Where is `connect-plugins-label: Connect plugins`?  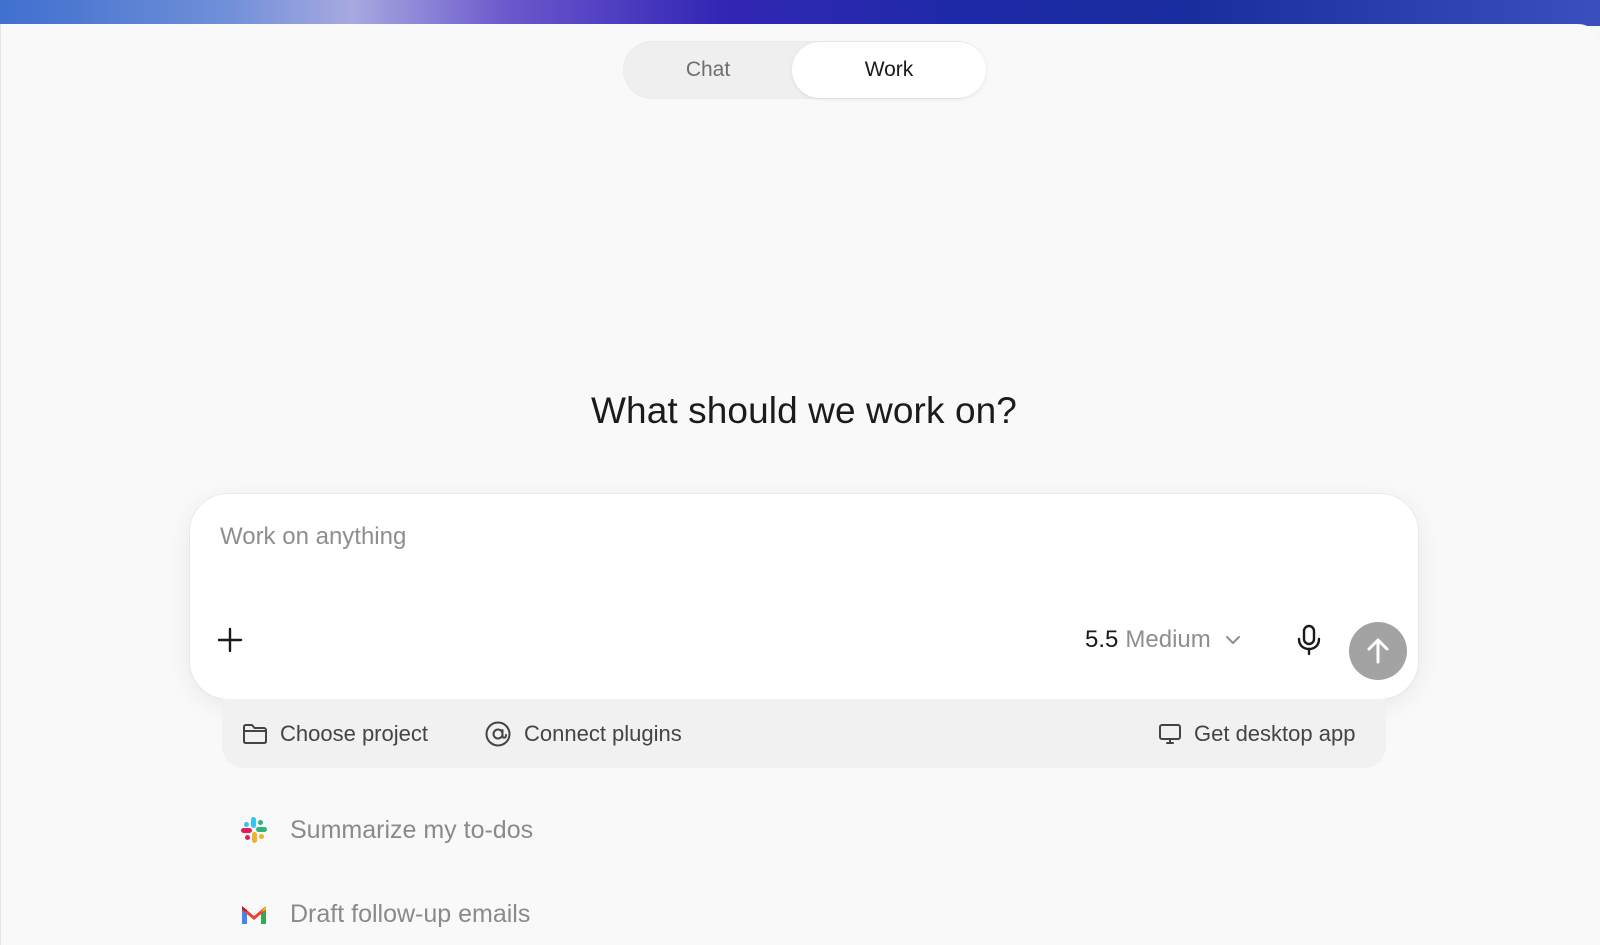
connect-plugins-label: Connect plugins is located at coordinates (603, 733).